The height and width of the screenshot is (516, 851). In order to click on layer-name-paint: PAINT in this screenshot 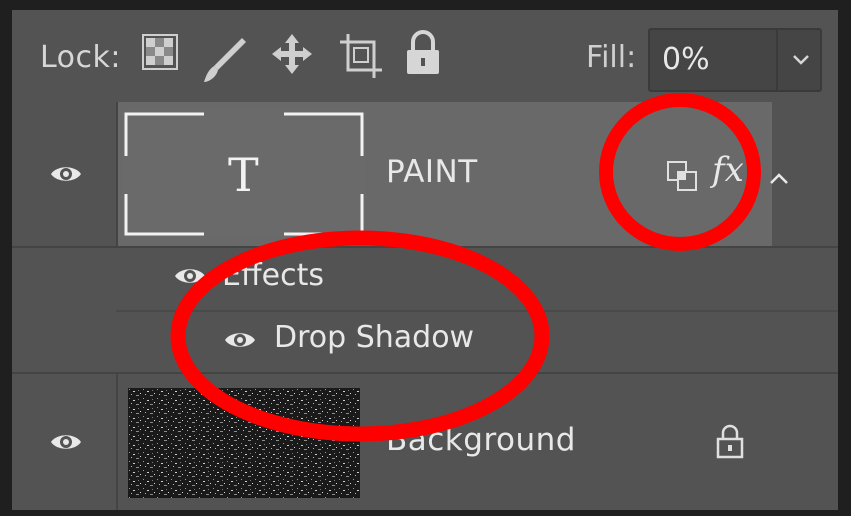, I will do `click(432, 172)`.